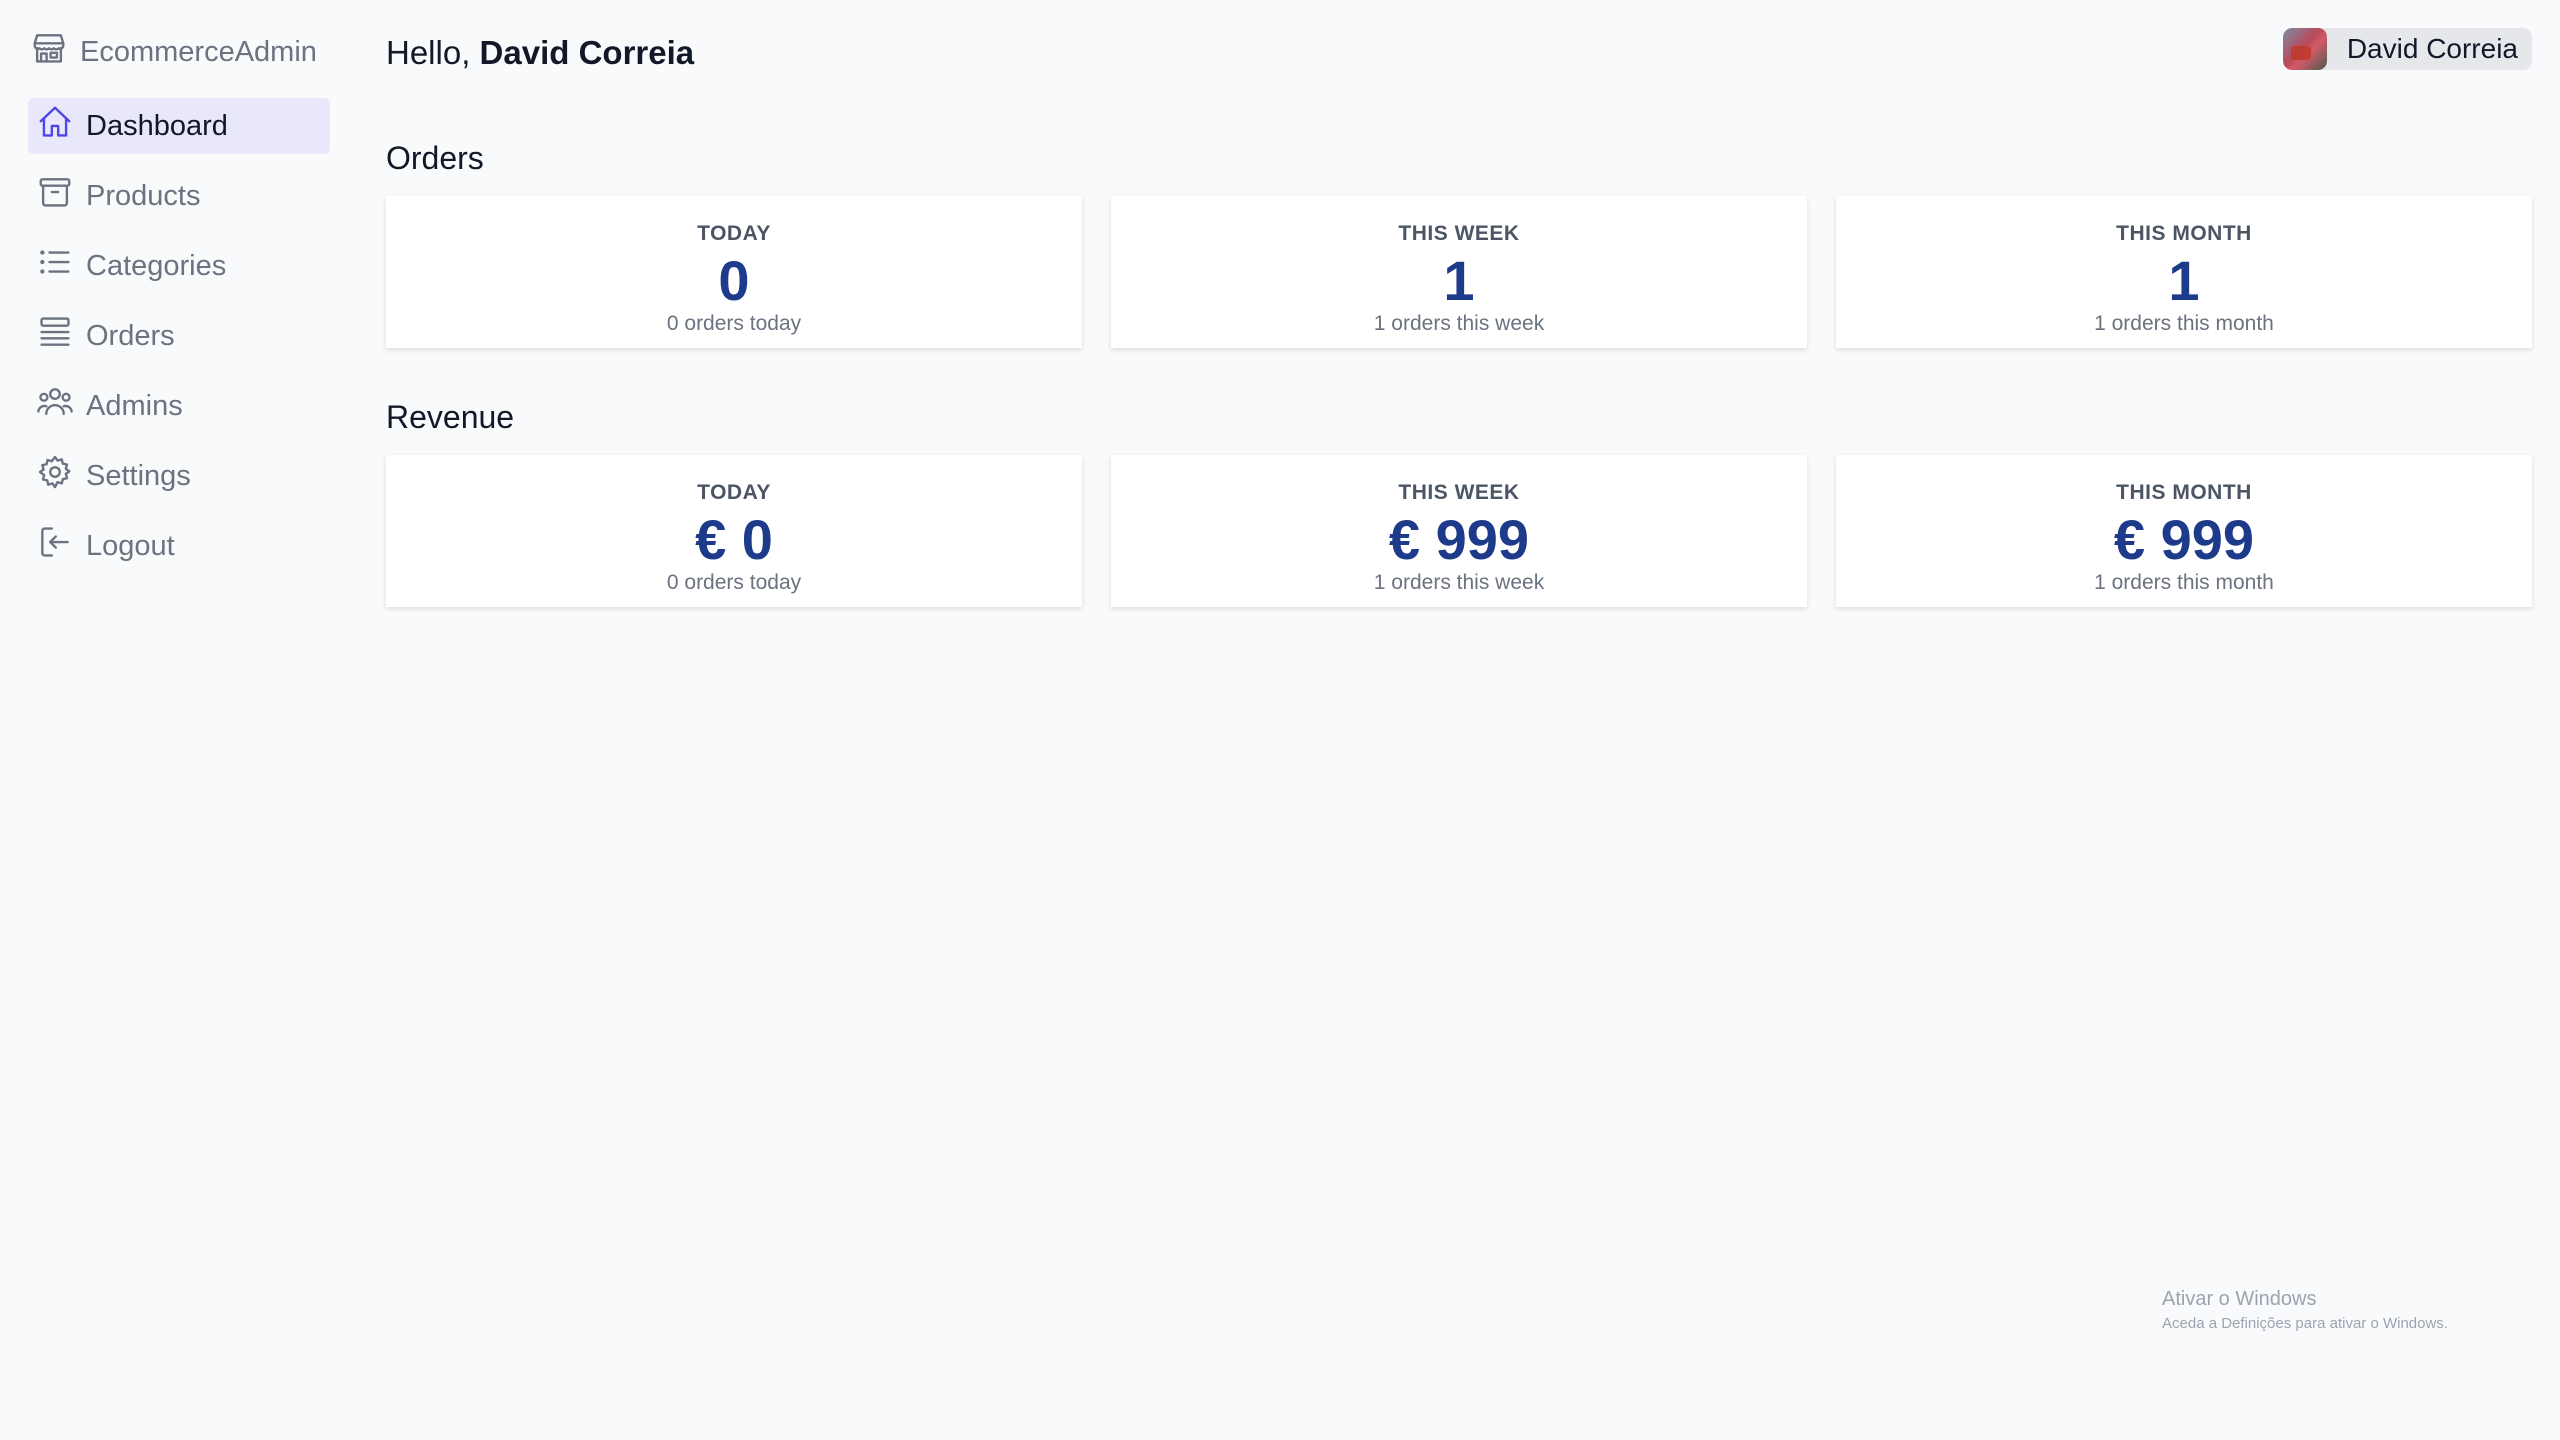 This screenshot has height=1440, width=2560. Describe the element at coordinates (179, 546) in the screenshot. I see `sidebar-item-logout: Logout` at that location.